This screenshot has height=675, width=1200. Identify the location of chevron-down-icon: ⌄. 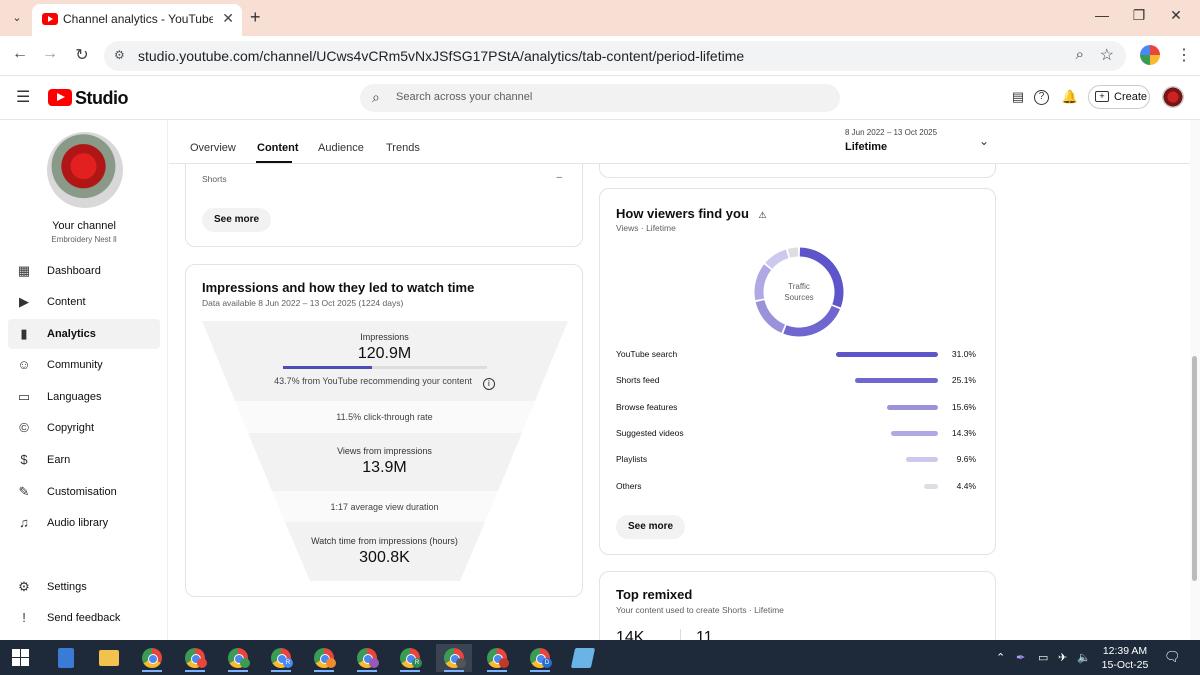
(984, 141).